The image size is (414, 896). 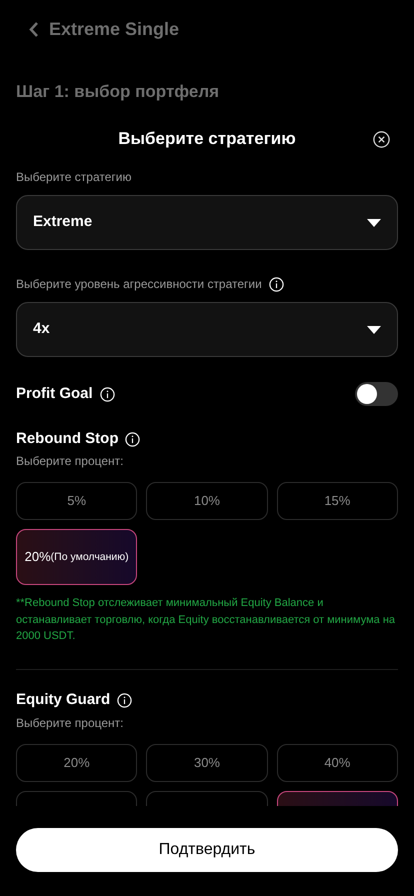 I want to click on close-icon, so click(x=381, y=139).